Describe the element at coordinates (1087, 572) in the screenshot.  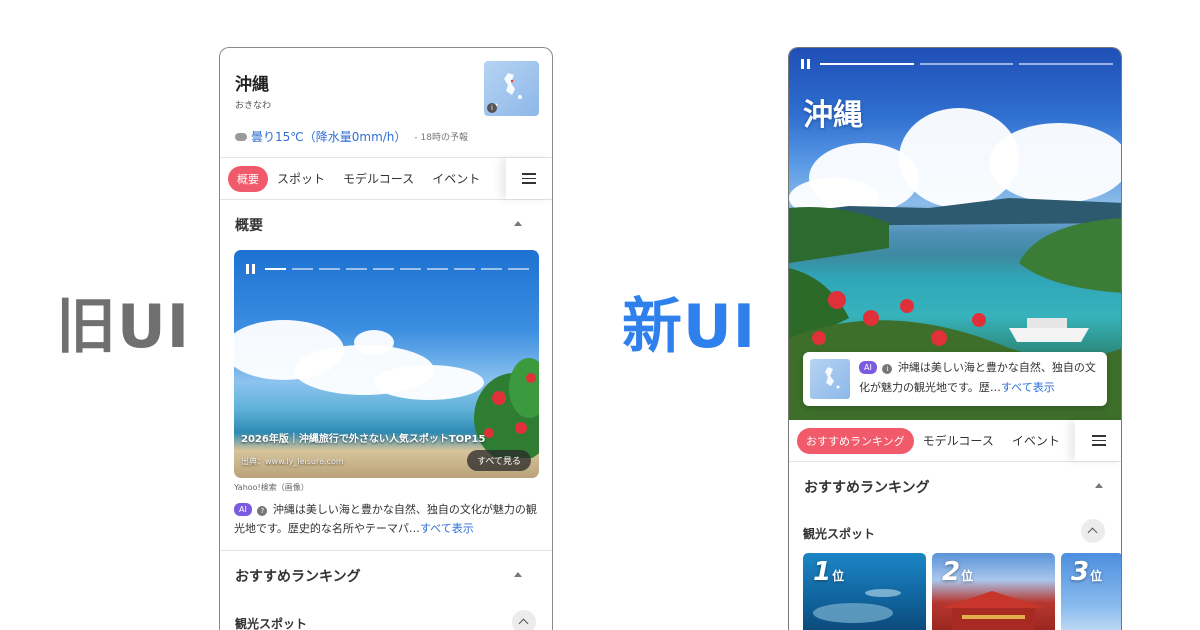
I see `rank-number: 3位` at that location.